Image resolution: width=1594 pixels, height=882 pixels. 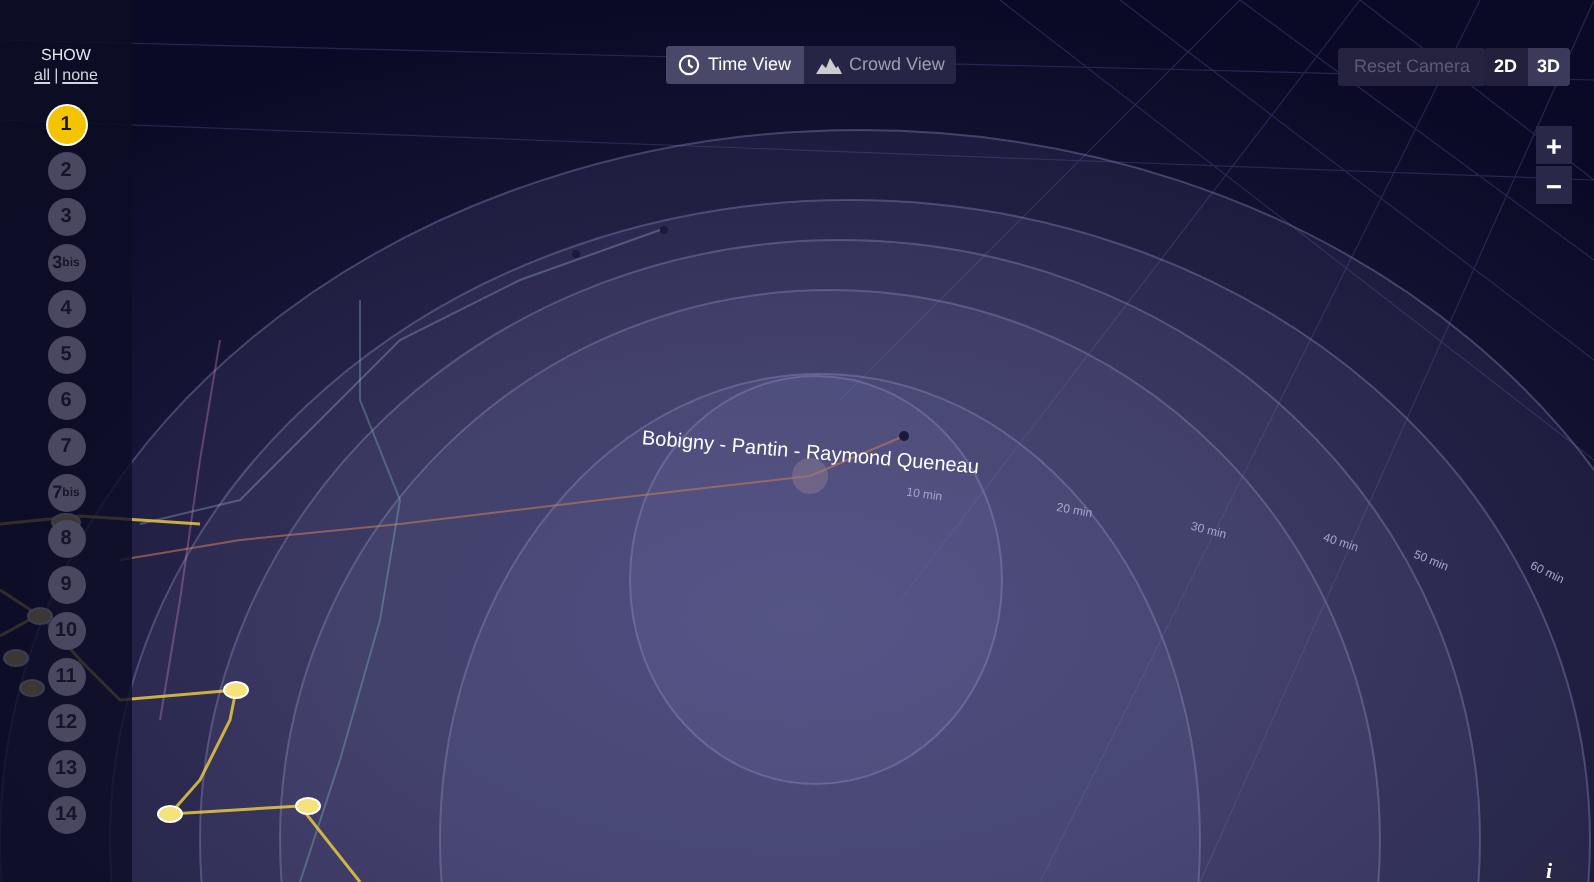 I want to click on all-link: all, so click(x=42, y=76).